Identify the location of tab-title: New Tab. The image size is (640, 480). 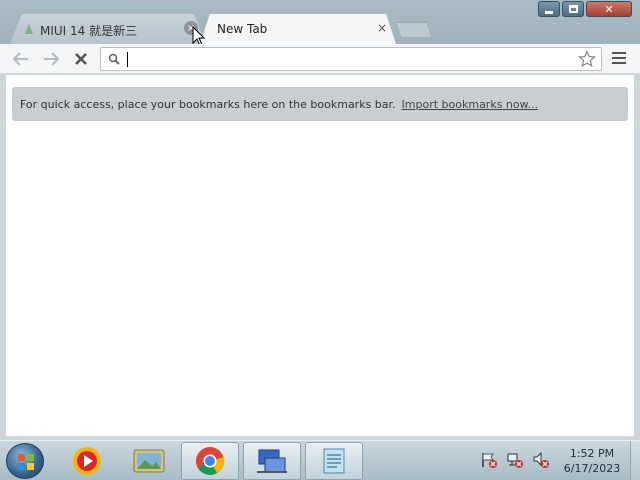
(242, 29).